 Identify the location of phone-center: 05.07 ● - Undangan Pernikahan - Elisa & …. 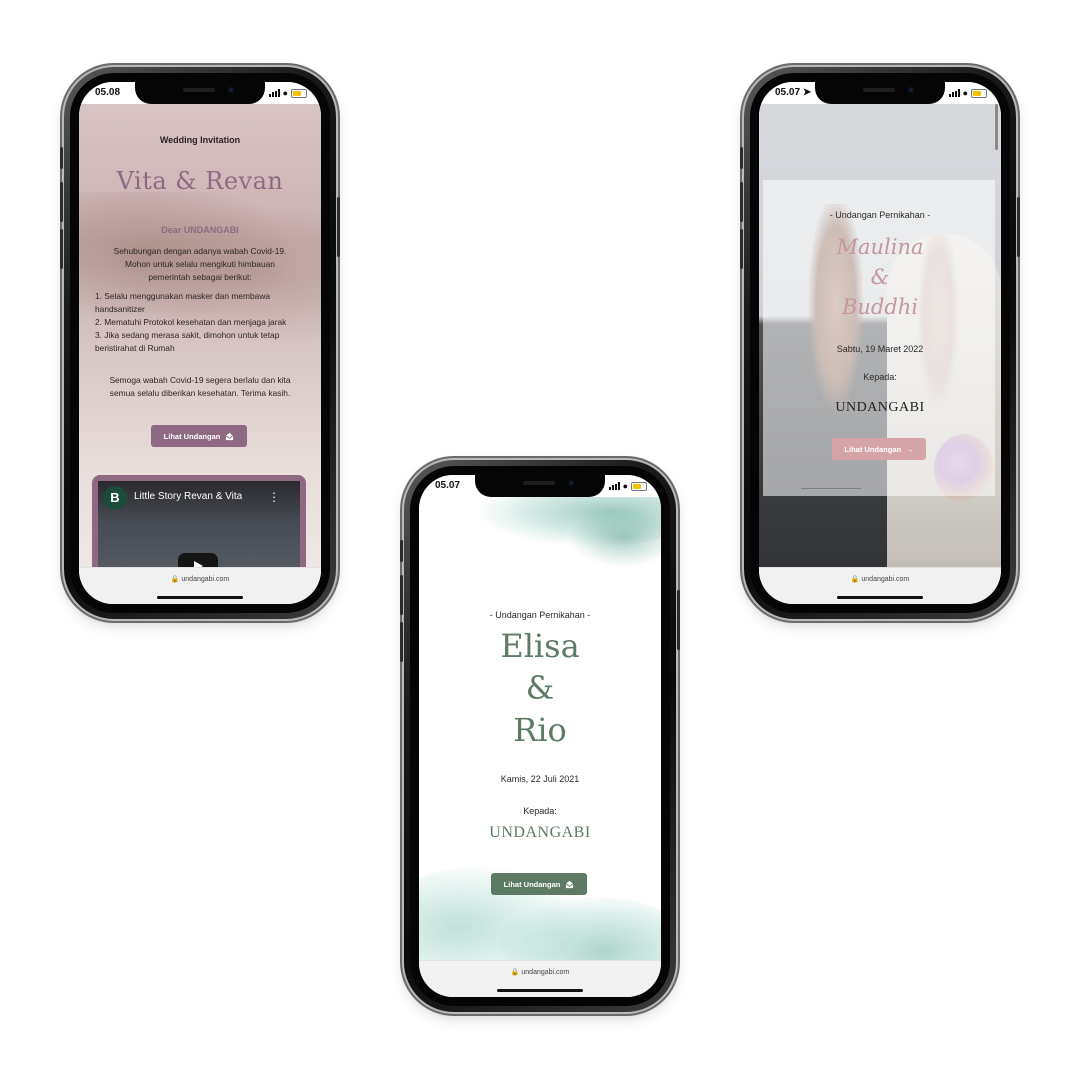
(540, 736).